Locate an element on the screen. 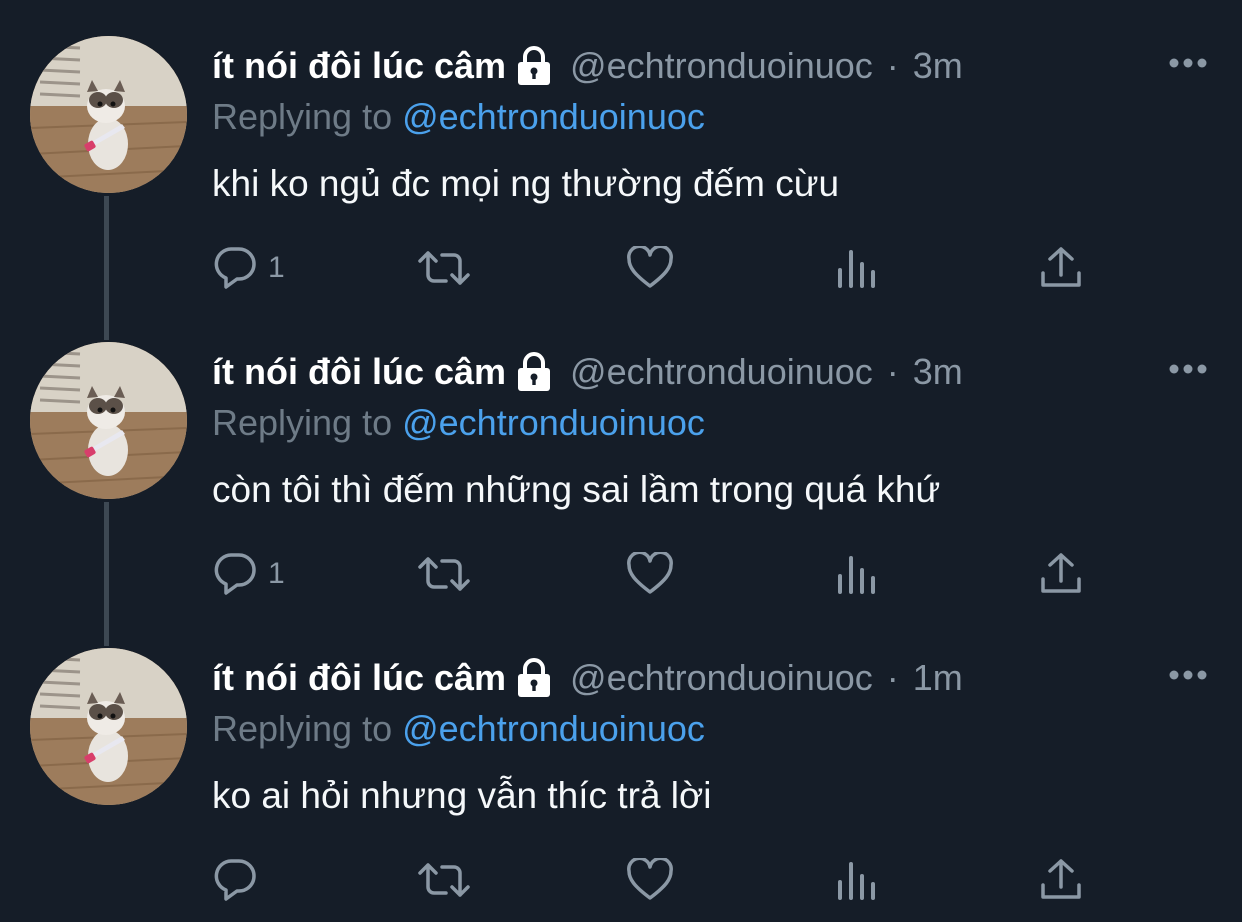 This screenshot has height=922, width=1242. tweet-text: ko ai hỏi nhưng vẫn thíc trả lời is located at coordinates (462, 795).